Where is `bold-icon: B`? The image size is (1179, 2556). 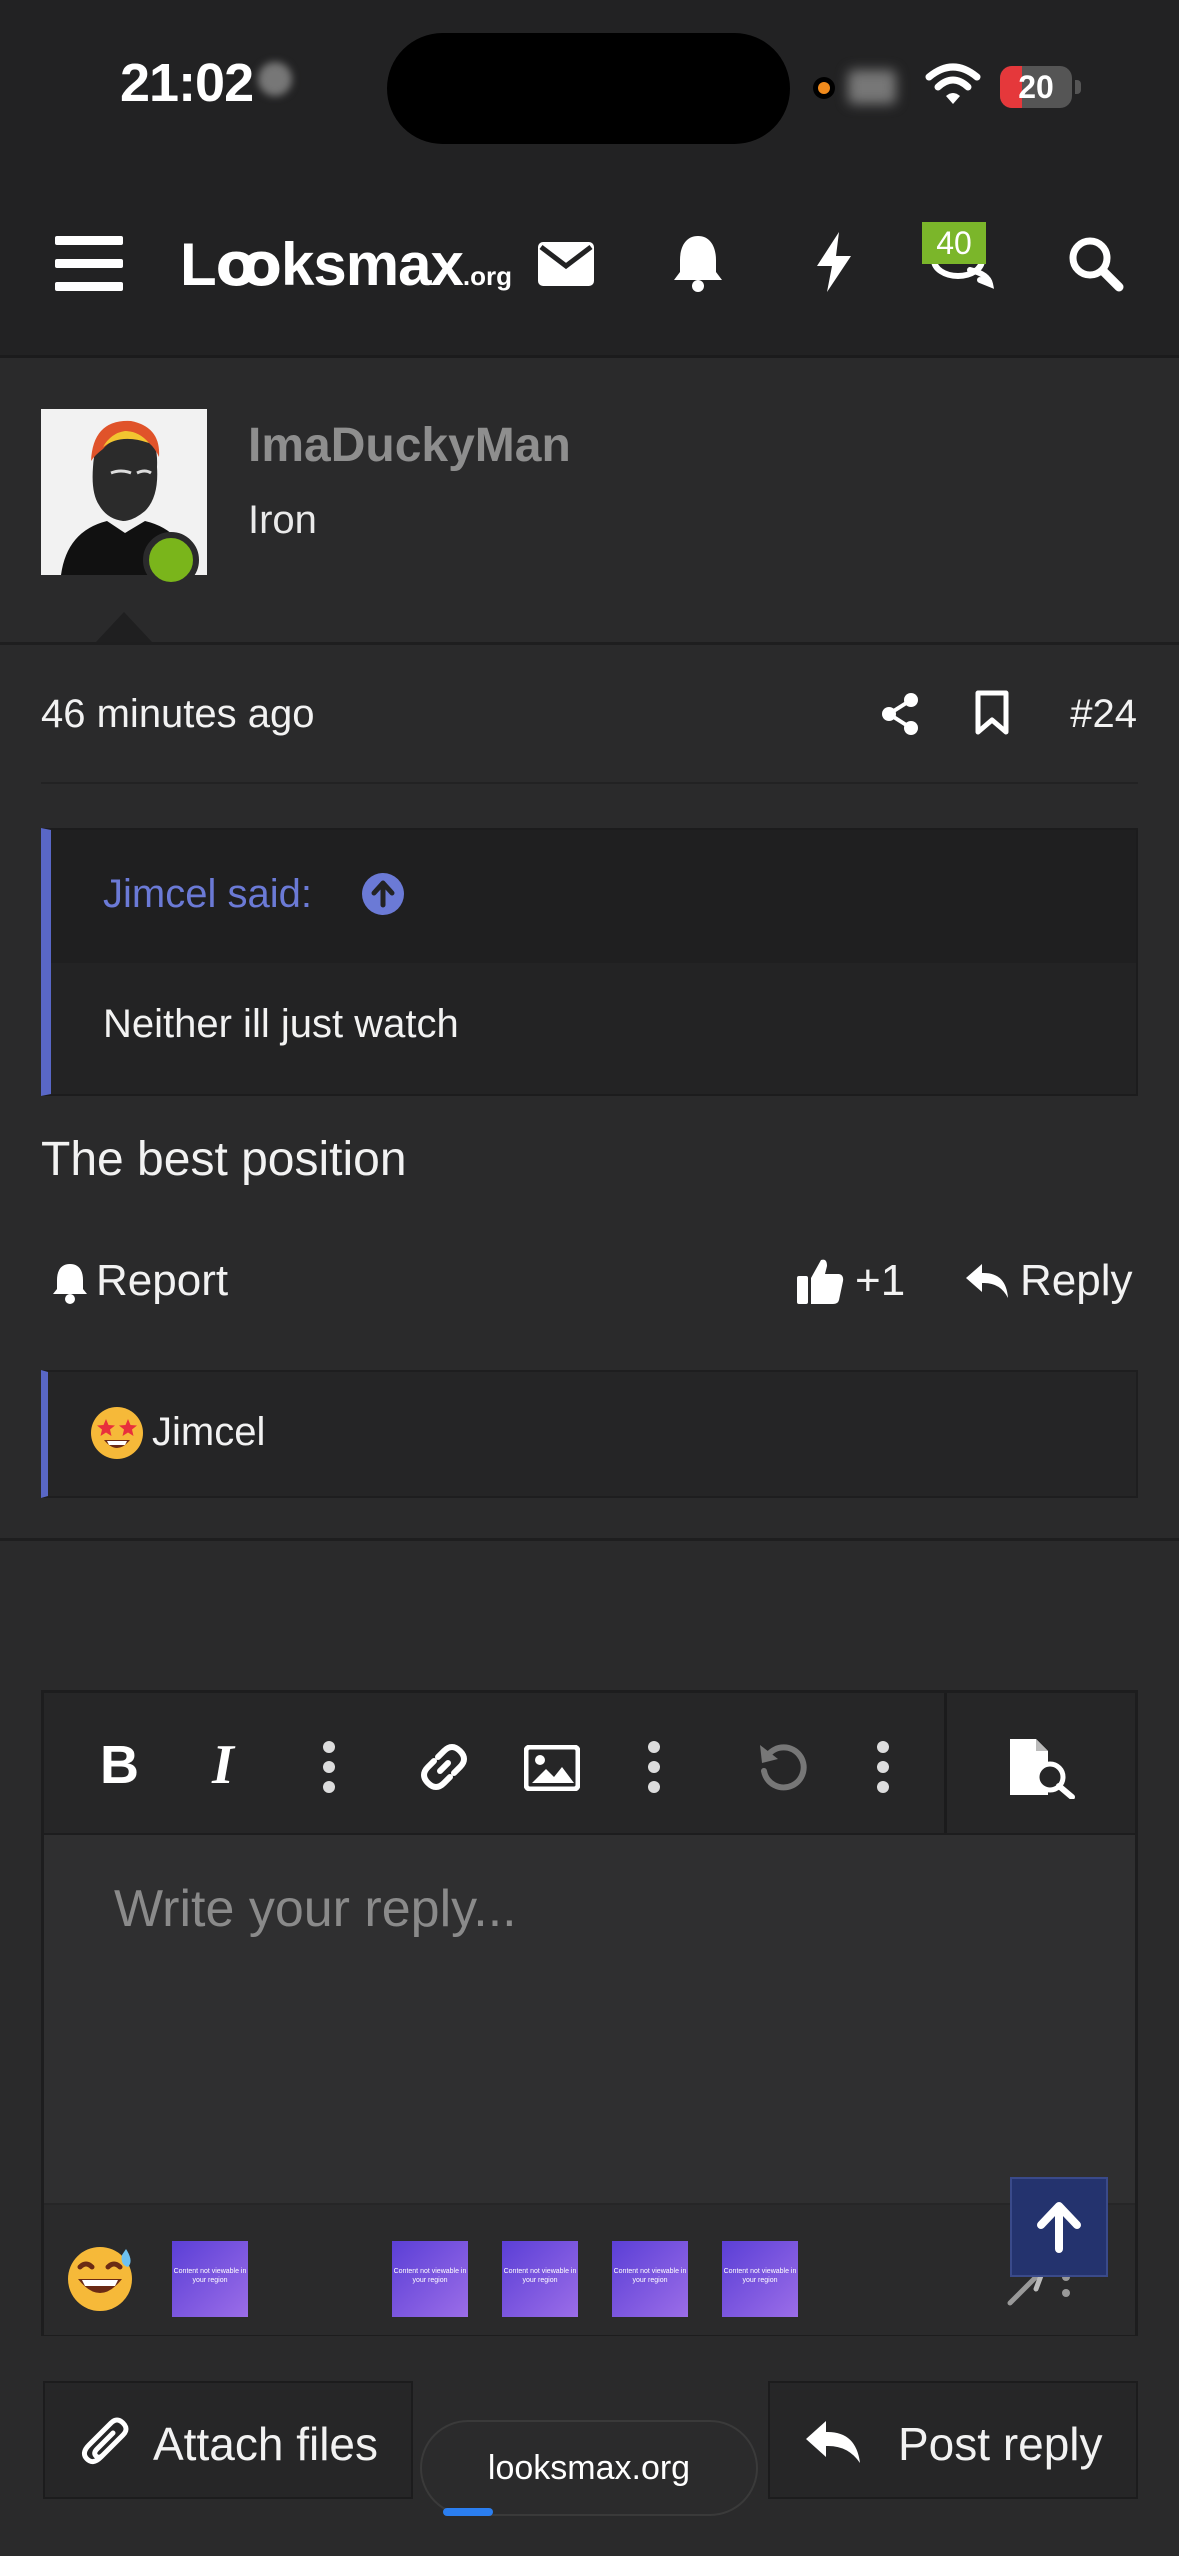 bold-icon: B is located at coordinates (119, 1764).